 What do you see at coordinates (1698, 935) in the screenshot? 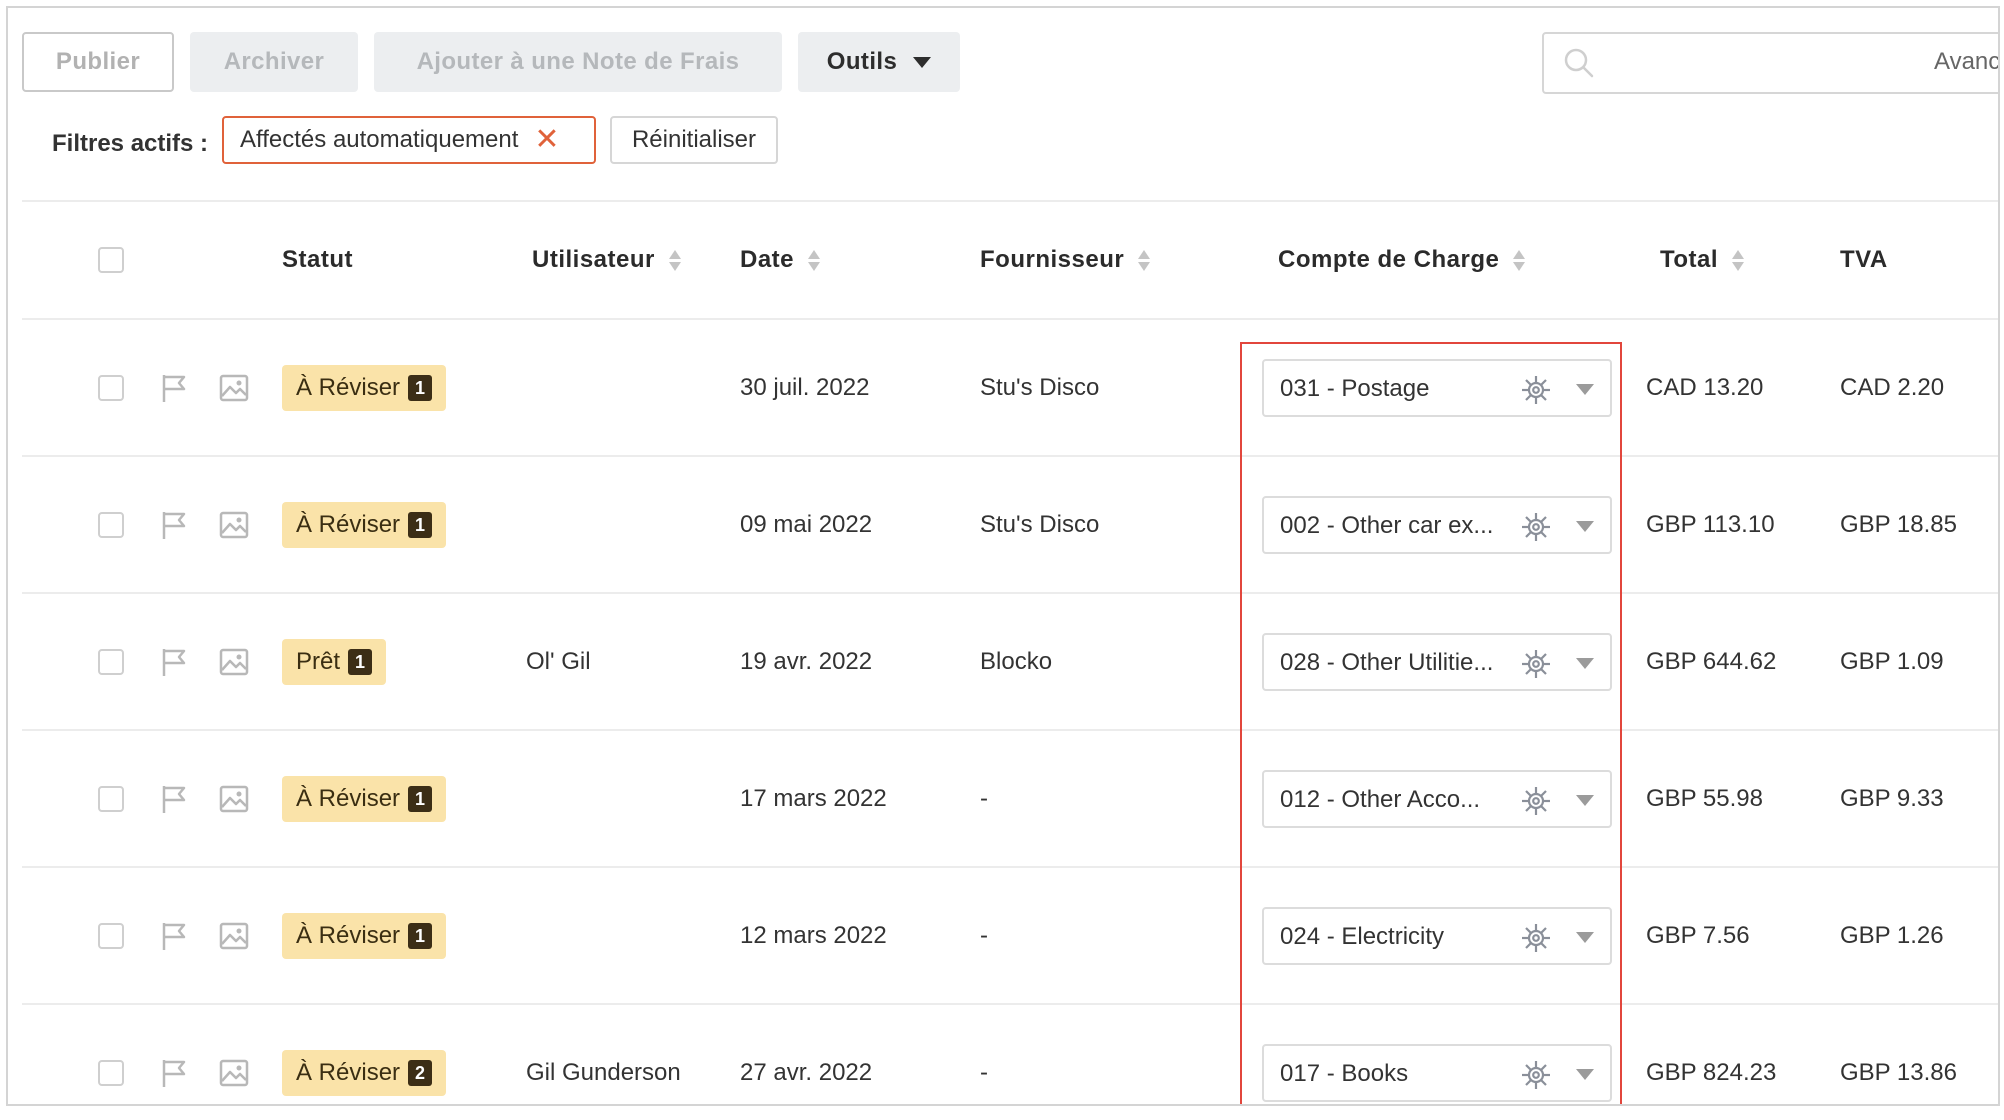
I see `cell-total: GBP 7.56` at bounding box center [1698, 935].